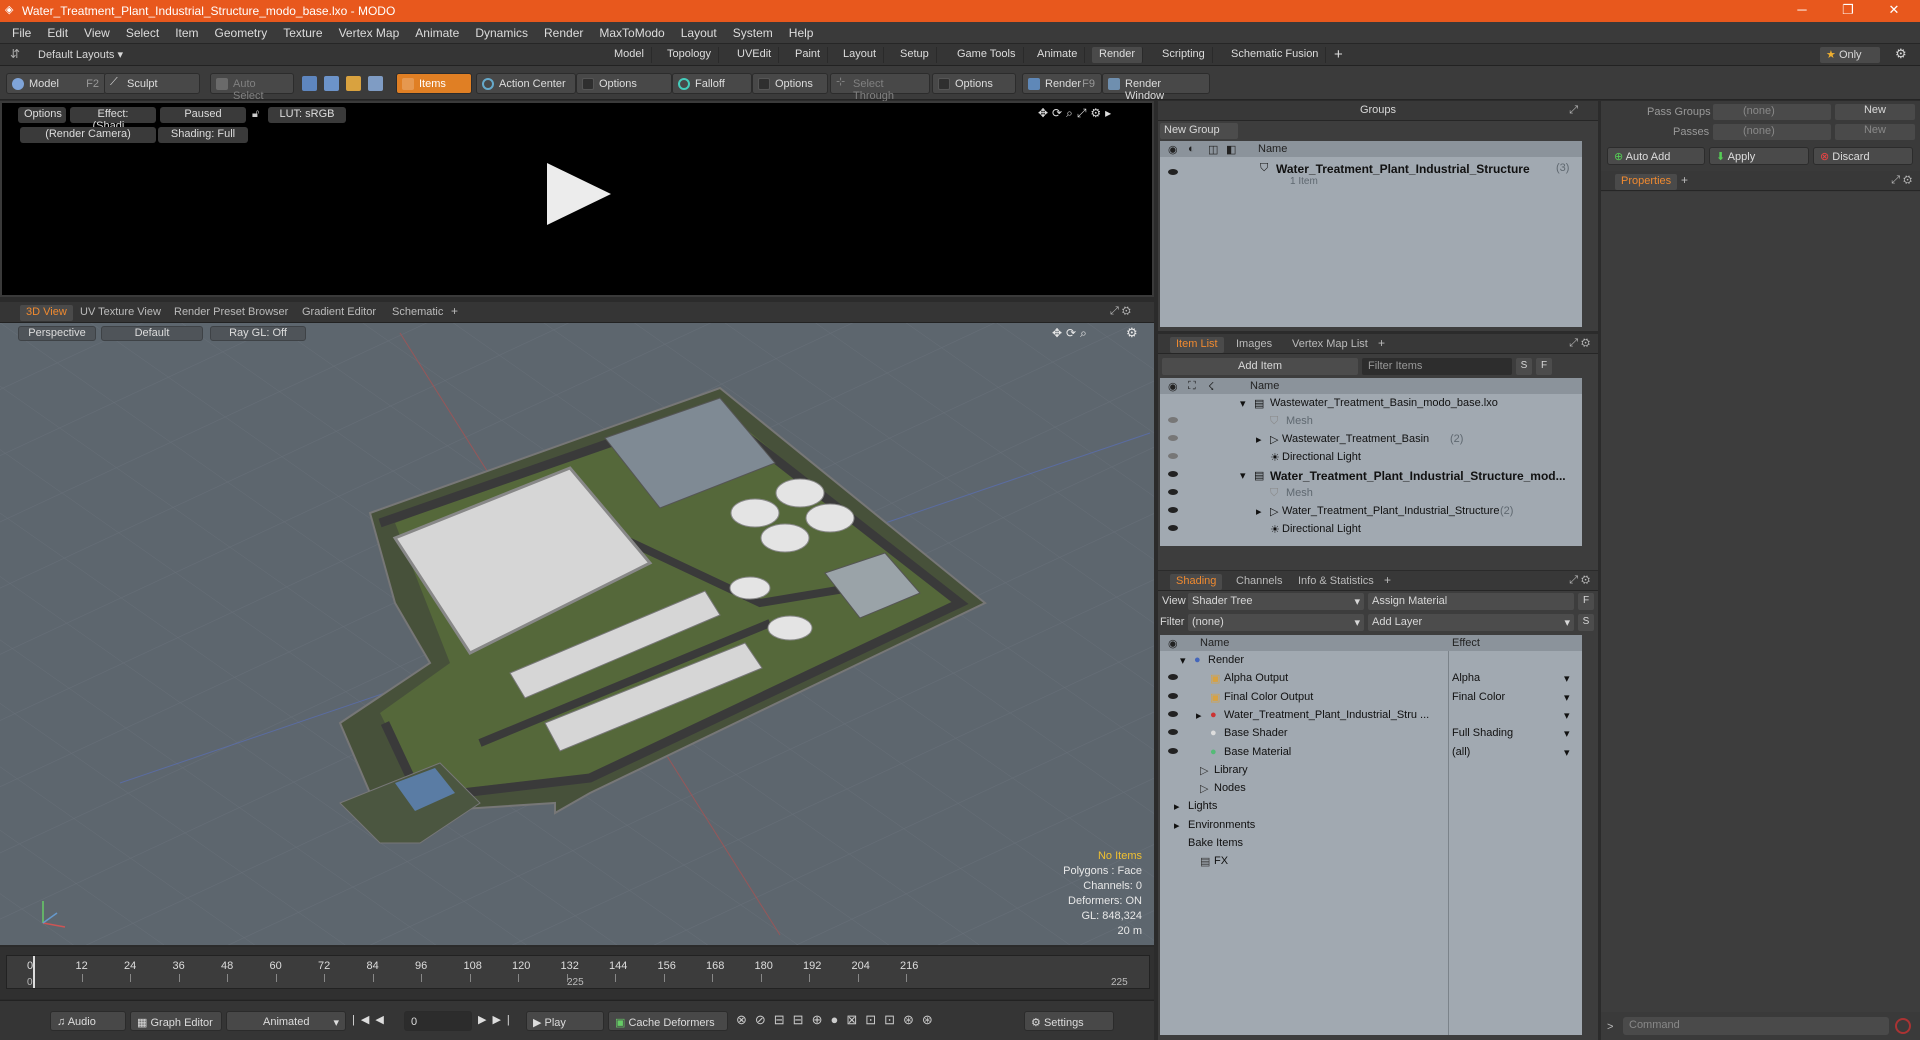 The width and height of the screenshot is (1920, 1040). What do you see at coordinates (241, 31) in the screenshot?
I see `menu-geometry: Geometry` at bounding box center [241, 31].